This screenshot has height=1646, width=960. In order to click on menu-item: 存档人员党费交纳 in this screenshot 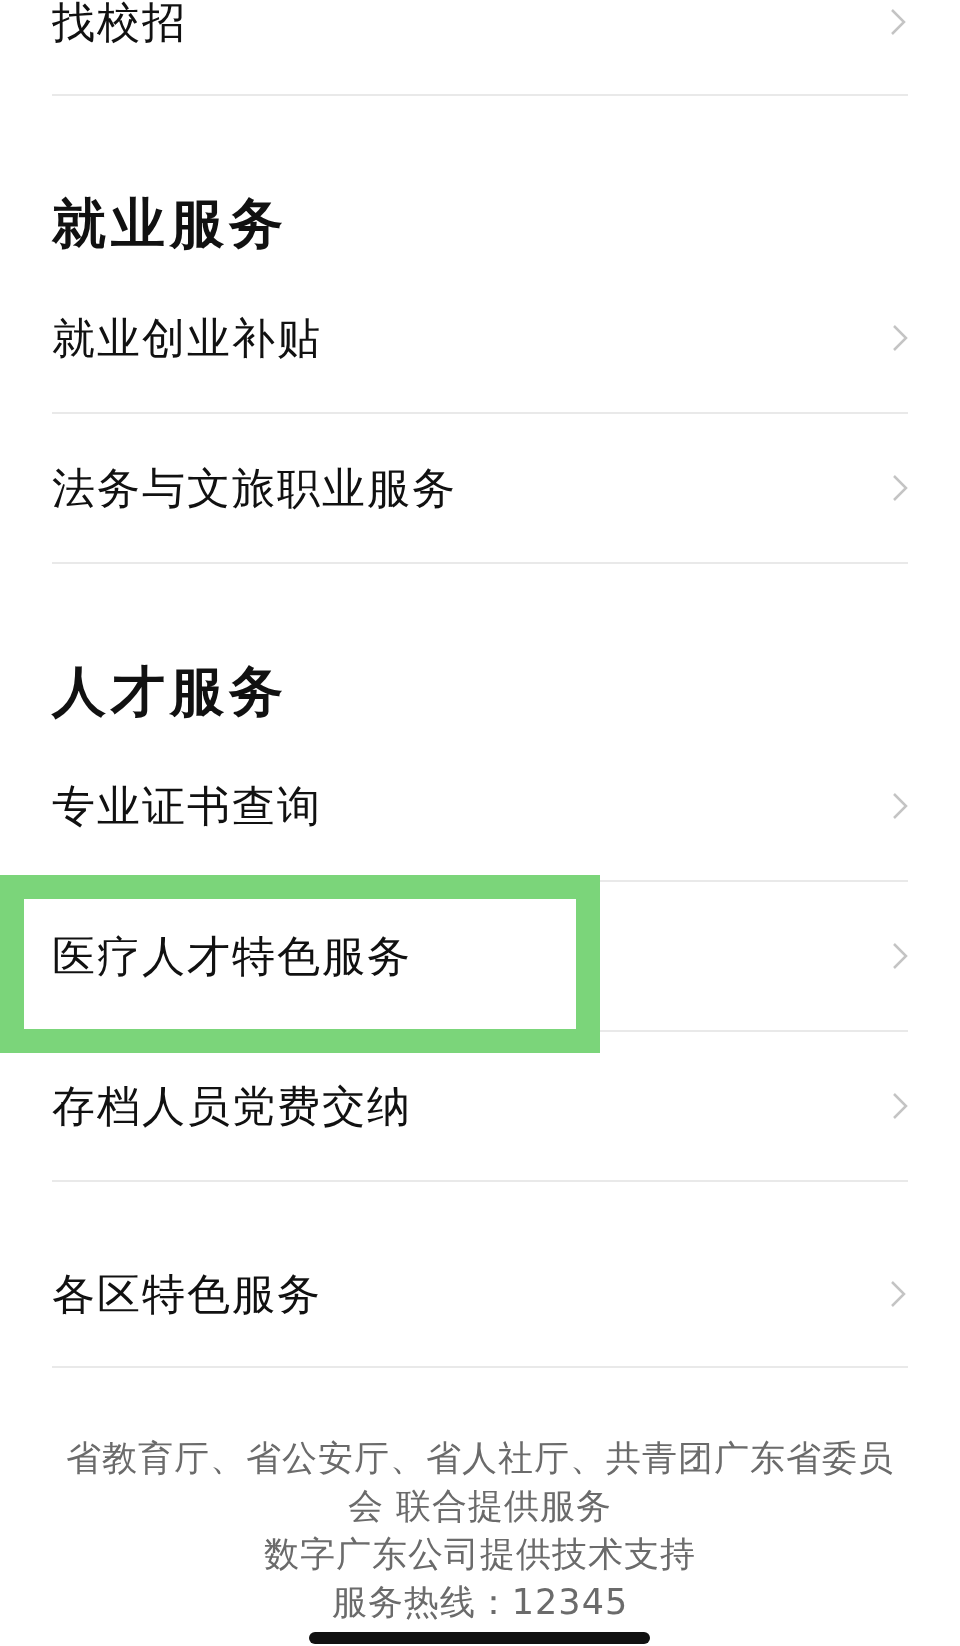, I will do `click(232, 1106)`.